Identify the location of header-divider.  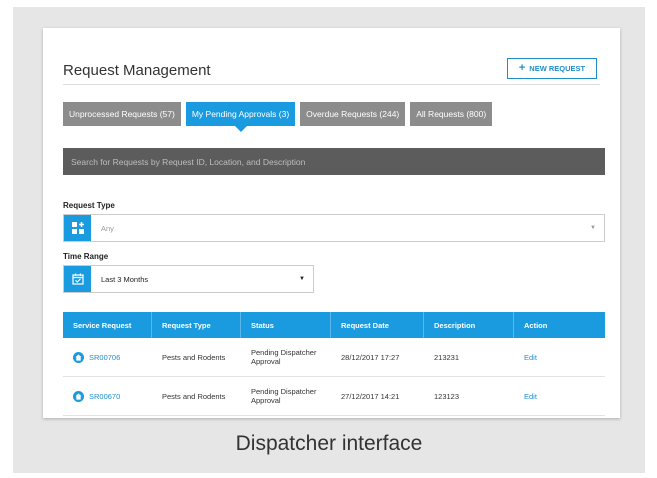
(331, 84).